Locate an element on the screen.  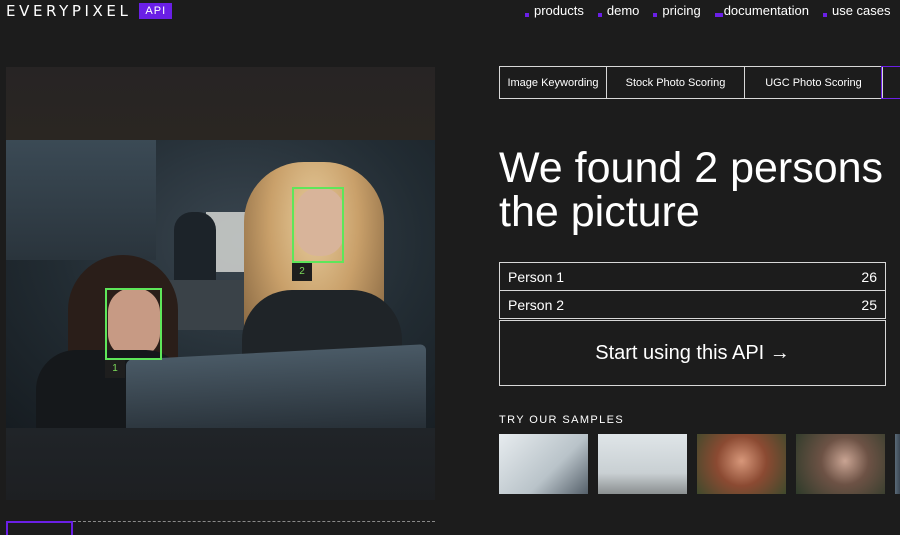
nav-label: demo is located at coordinates (623, 10).